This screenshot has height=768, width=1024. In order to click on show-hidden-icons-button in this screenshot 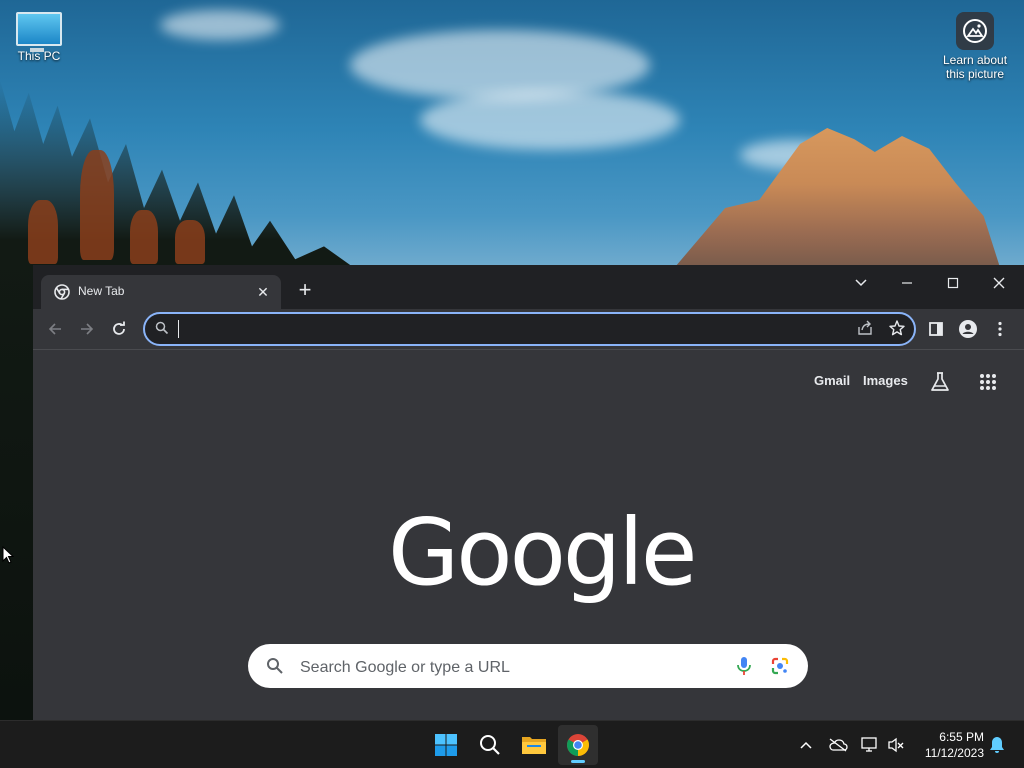, I will do `click(806, 745)`.